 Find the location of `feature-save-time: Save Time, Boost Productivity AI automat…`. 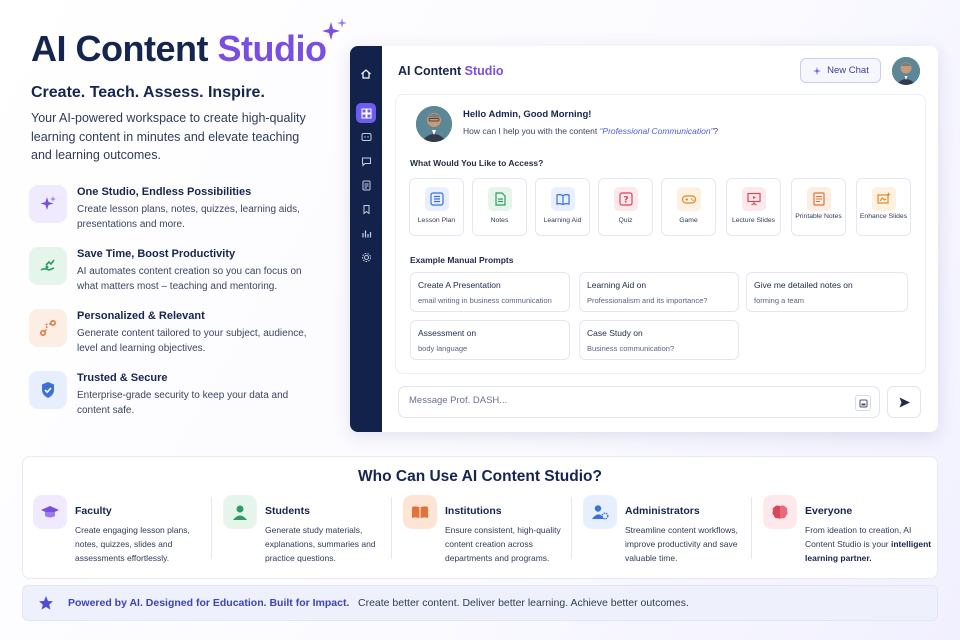

feature-save-time: Save Time, Boost Productivity AI automat… is located at coordinates (176, 271).